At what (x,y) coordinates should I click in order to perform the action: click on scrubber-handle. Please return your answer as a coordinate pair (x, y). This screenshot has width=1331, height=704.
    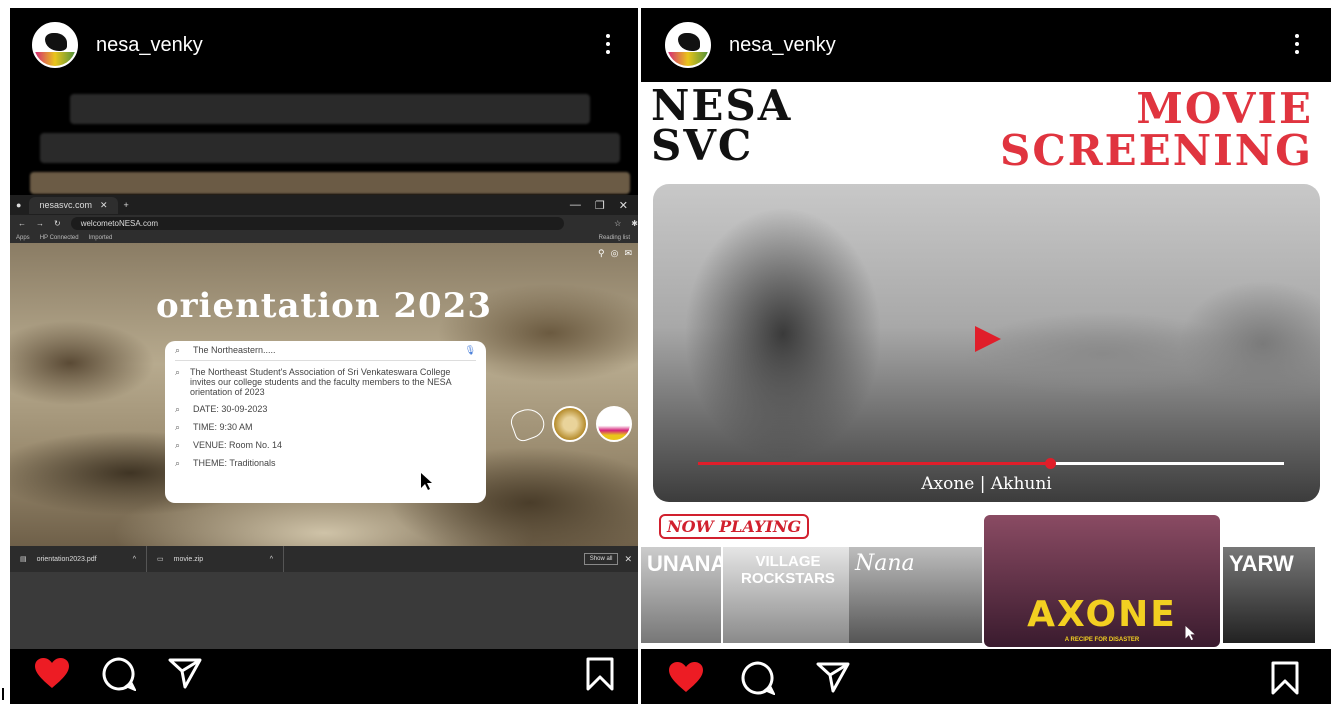
    Looking at the image, I should click on (1050, 463).